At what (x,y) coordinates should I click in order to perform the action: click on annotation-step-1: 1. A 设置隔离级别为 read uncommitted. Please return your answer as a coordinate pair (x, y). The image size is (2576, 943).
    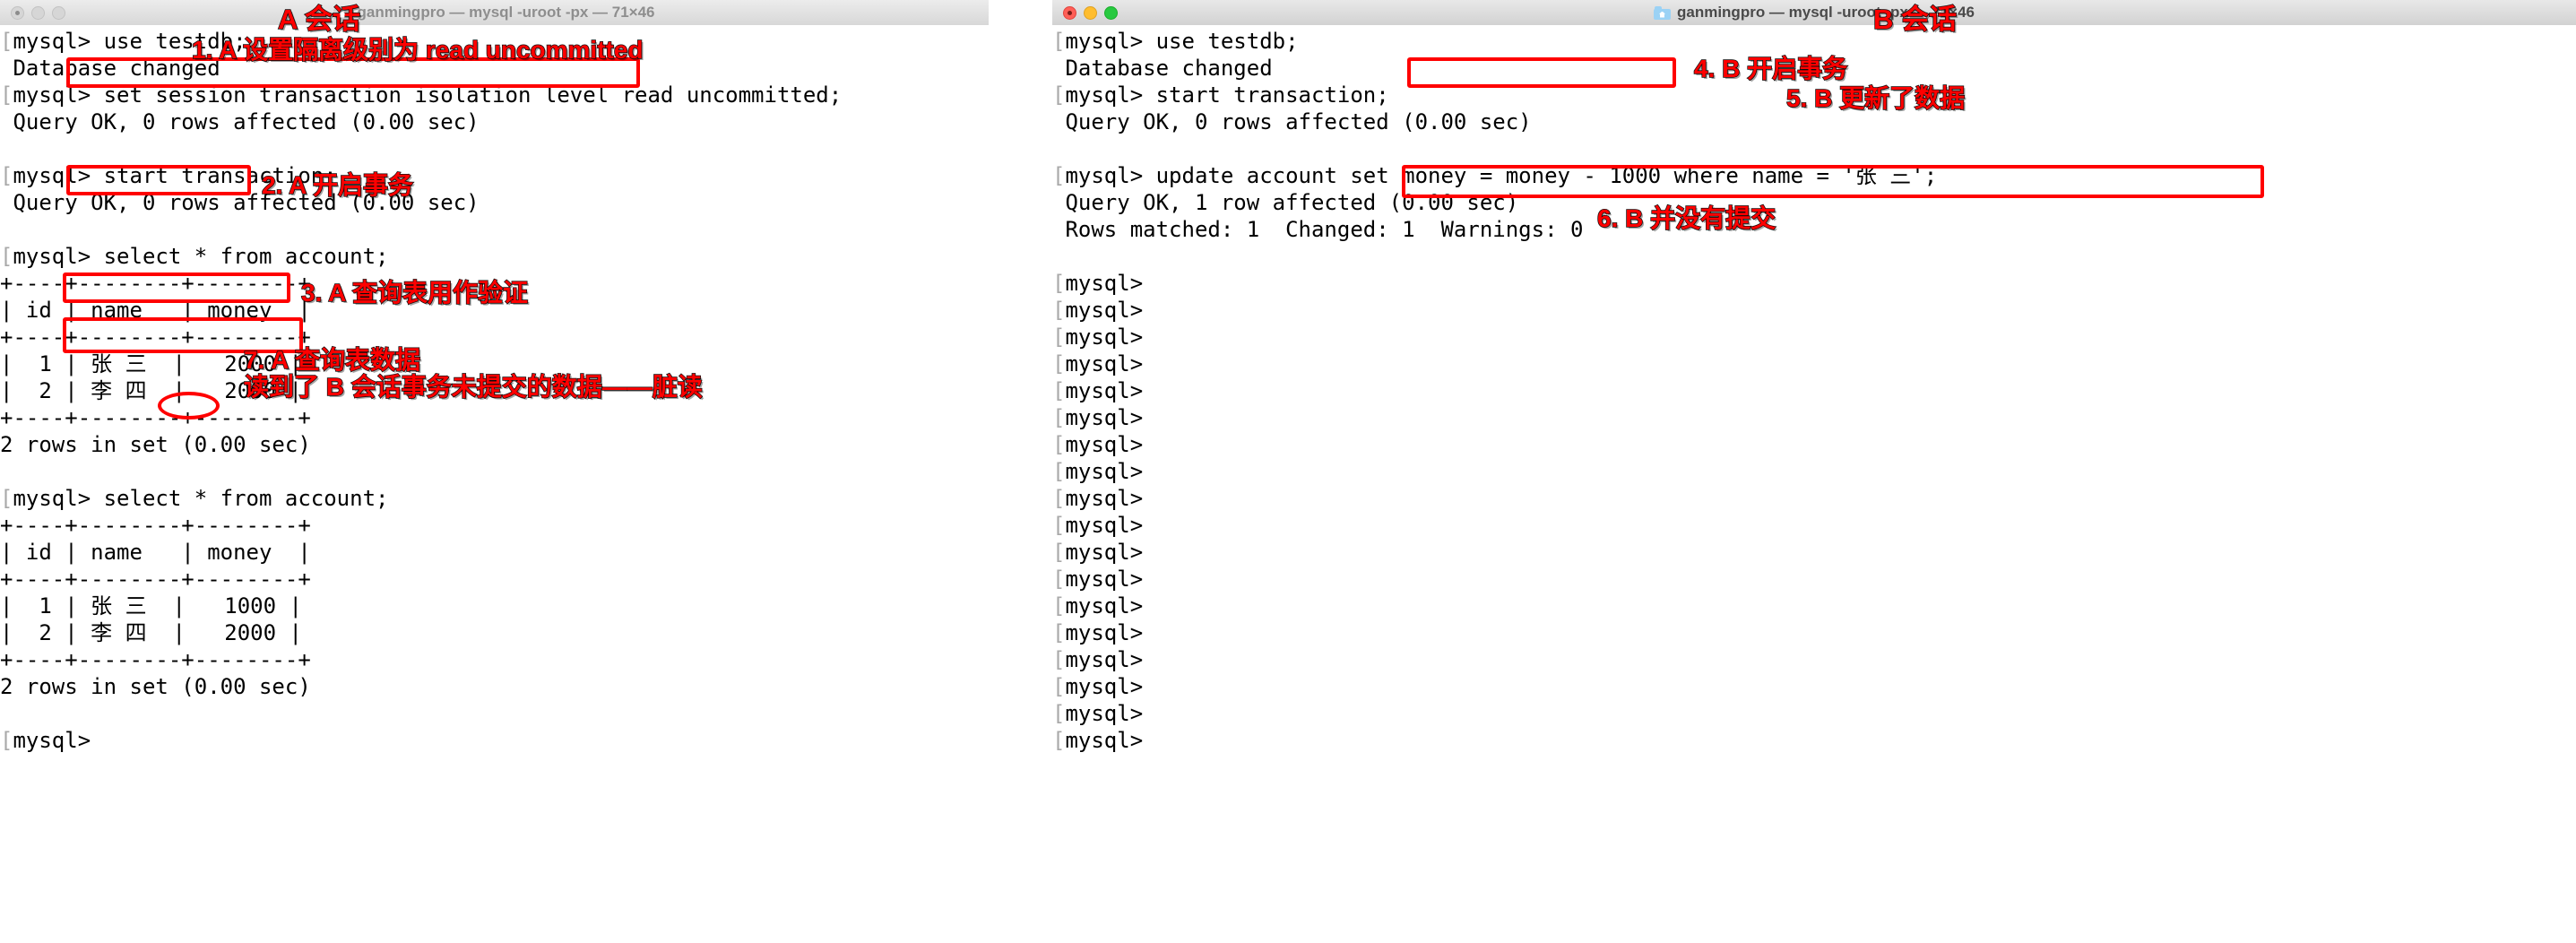
    Looking at the image, I should click on (417, 50).